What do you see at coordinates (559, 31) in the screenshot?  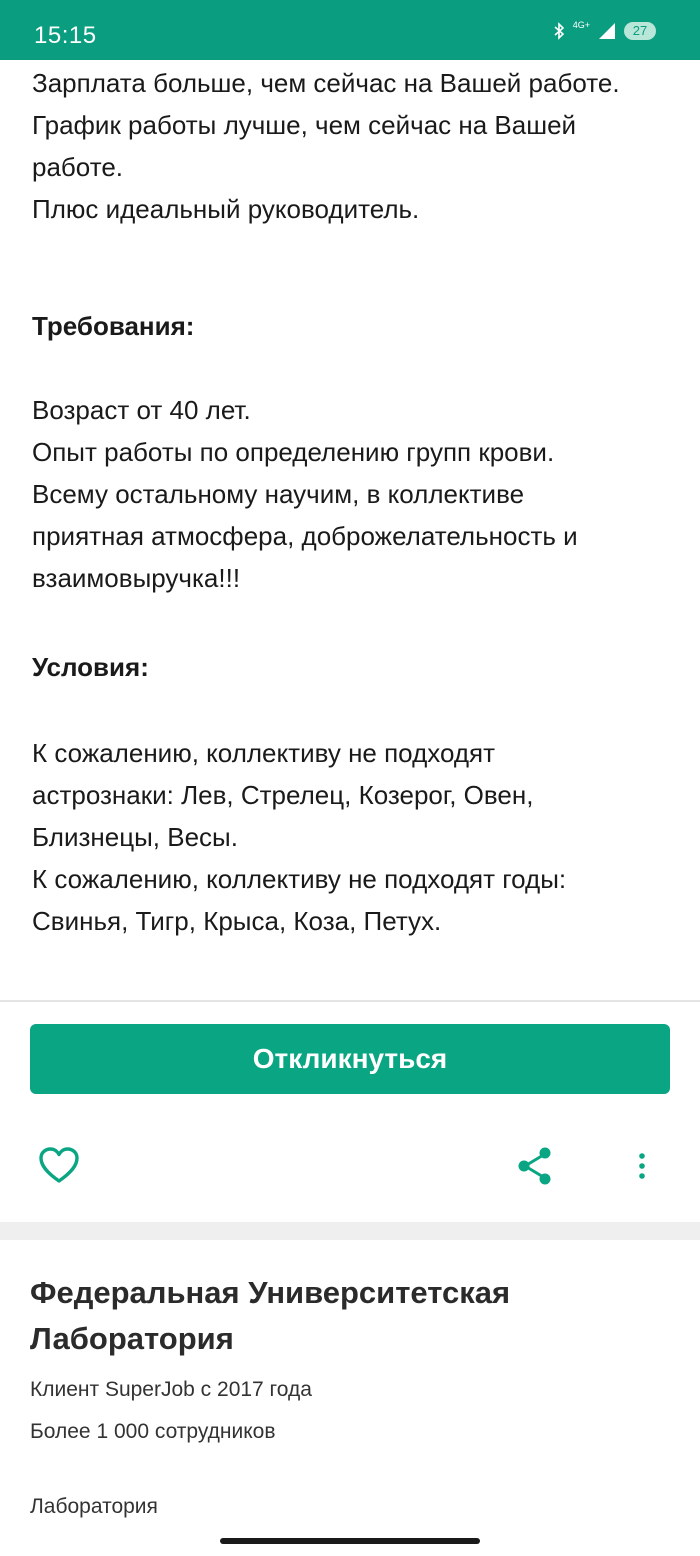 I see `bluetooth-icon` at bounding box center [559, 31].